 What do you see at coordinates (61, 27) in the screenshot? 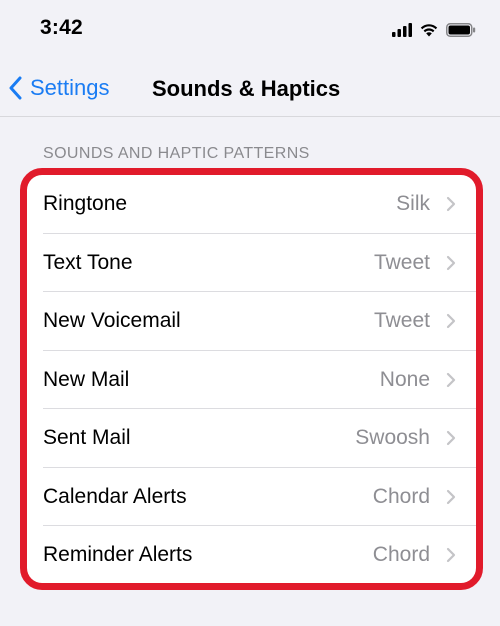
I see `status-time: 3:42` at bounding box center [61, 27].